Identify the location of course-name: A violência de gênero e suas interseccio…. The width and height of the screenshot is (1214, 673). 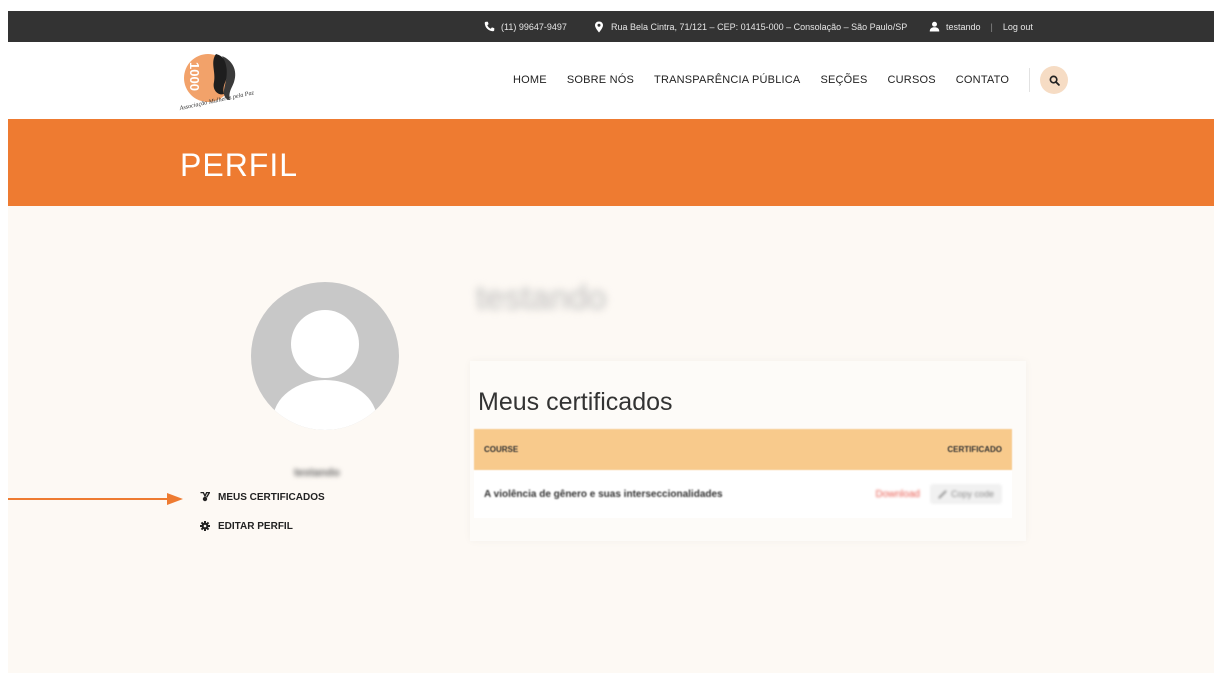
(603, 494).